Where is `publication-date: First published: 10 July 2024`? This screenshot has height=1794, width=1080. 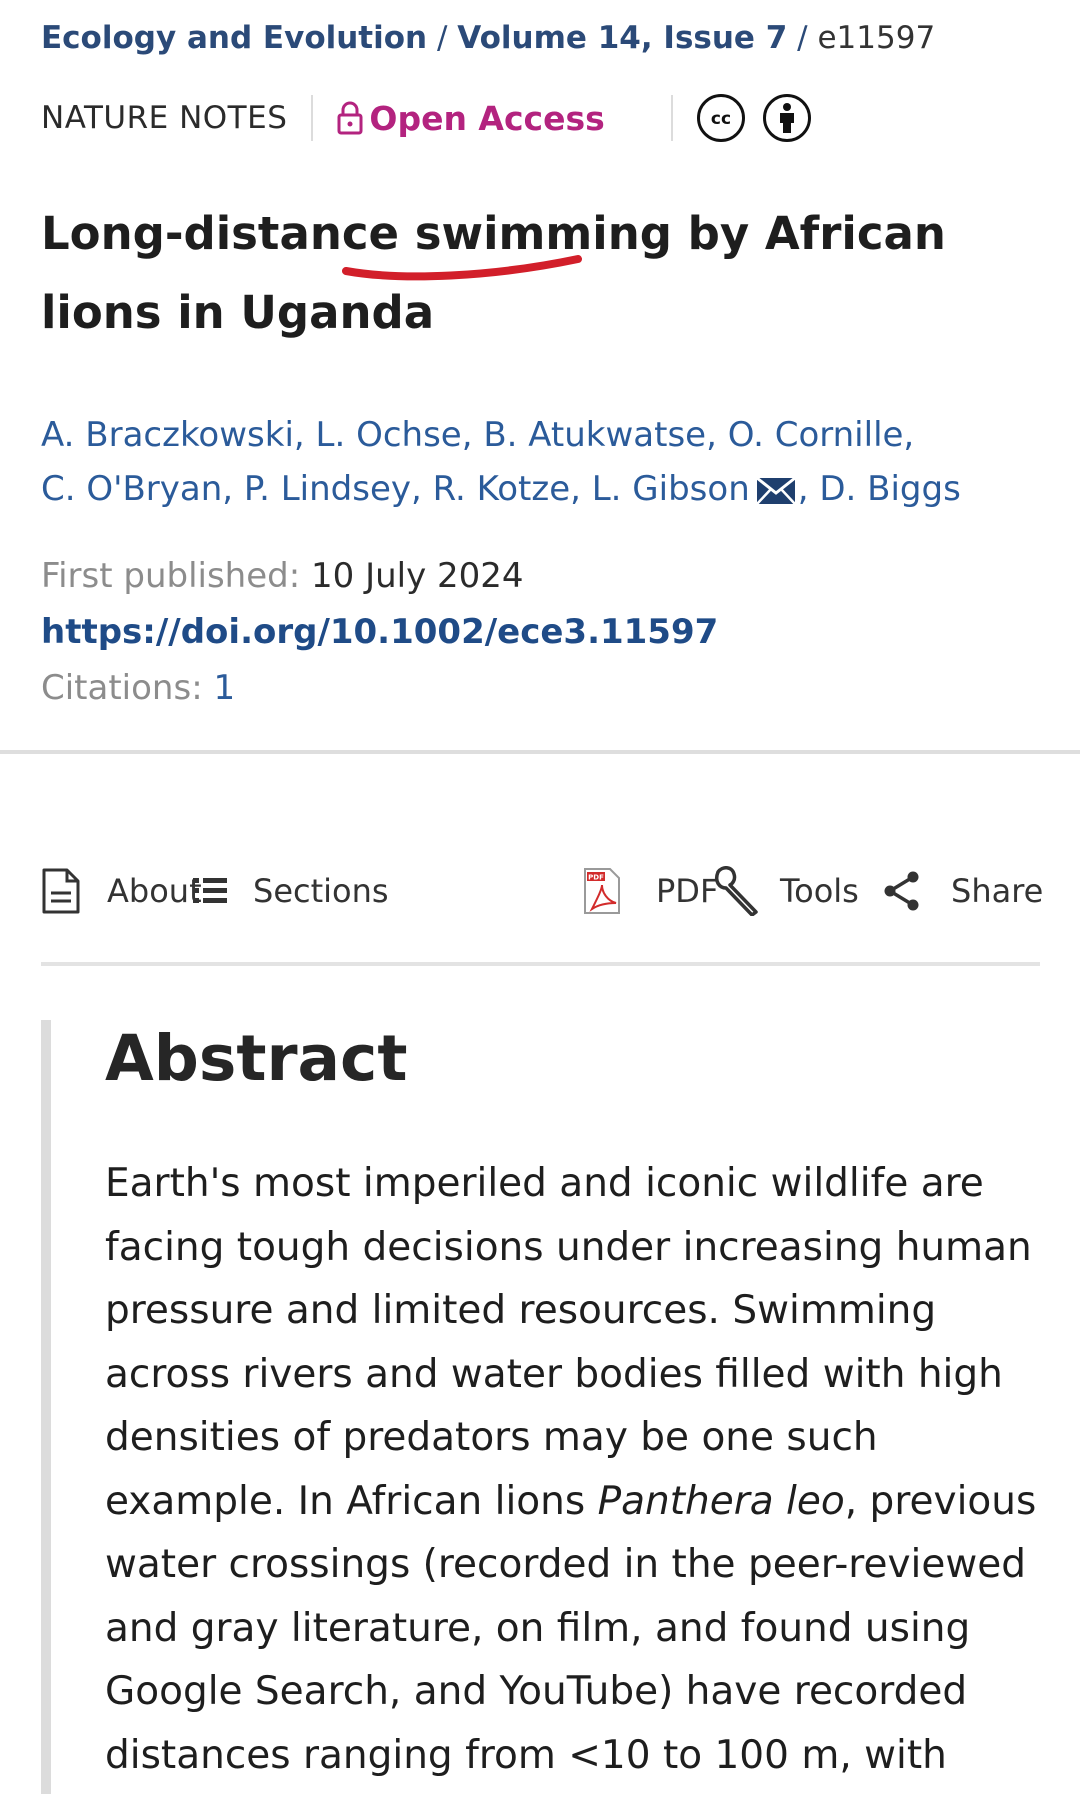 publication-date: First published: 10 July 2024 is located at coordinates (379, 576).